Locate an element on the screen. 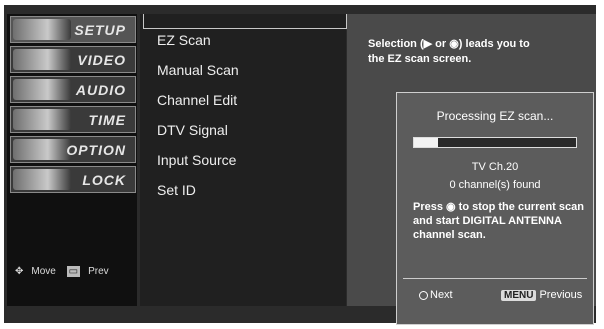  option-icon is located at coordinates (42, 149).